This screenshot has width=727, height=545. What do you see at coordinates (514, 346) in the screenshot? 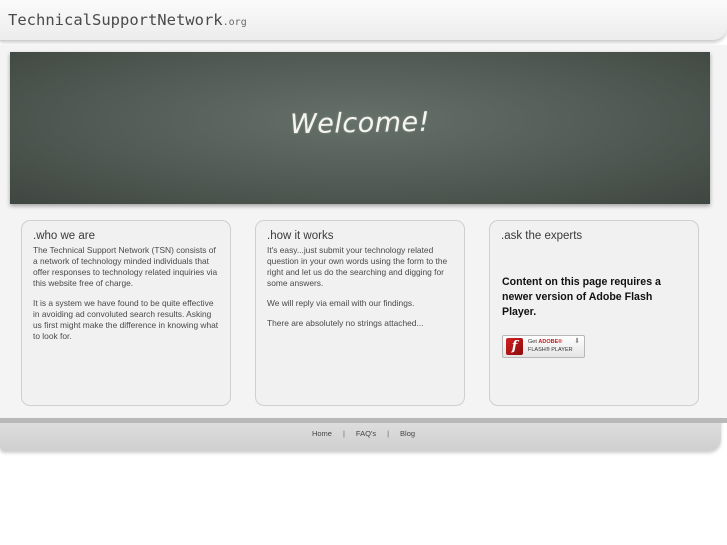
I see `flash-logo-icon: f` at bounding box center [514, 346].